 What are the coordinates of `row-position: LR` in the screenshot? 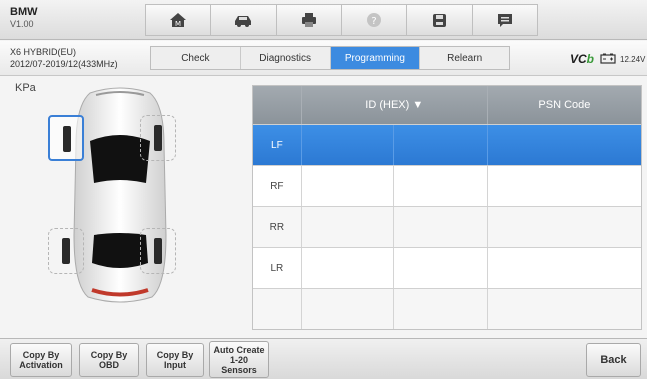 It's located at (277, 268).